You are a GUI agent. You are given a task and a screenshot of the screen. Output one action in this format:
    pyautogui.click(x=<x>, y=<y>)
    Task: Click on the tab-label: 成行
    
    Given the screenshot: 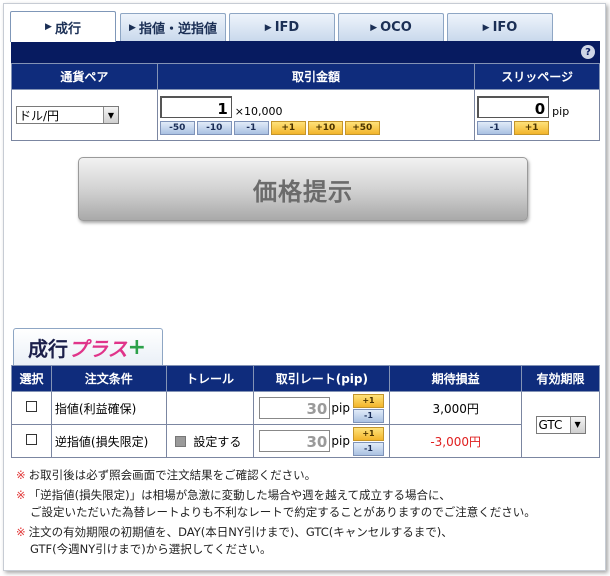 What is the action you would take?
    pyautogui.click(x=67, y=29)
    